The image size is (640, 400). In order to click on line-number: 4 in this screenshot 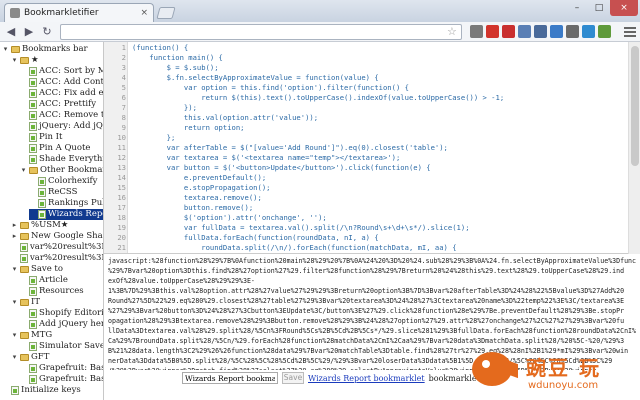, I will do `click(123, 77)`.